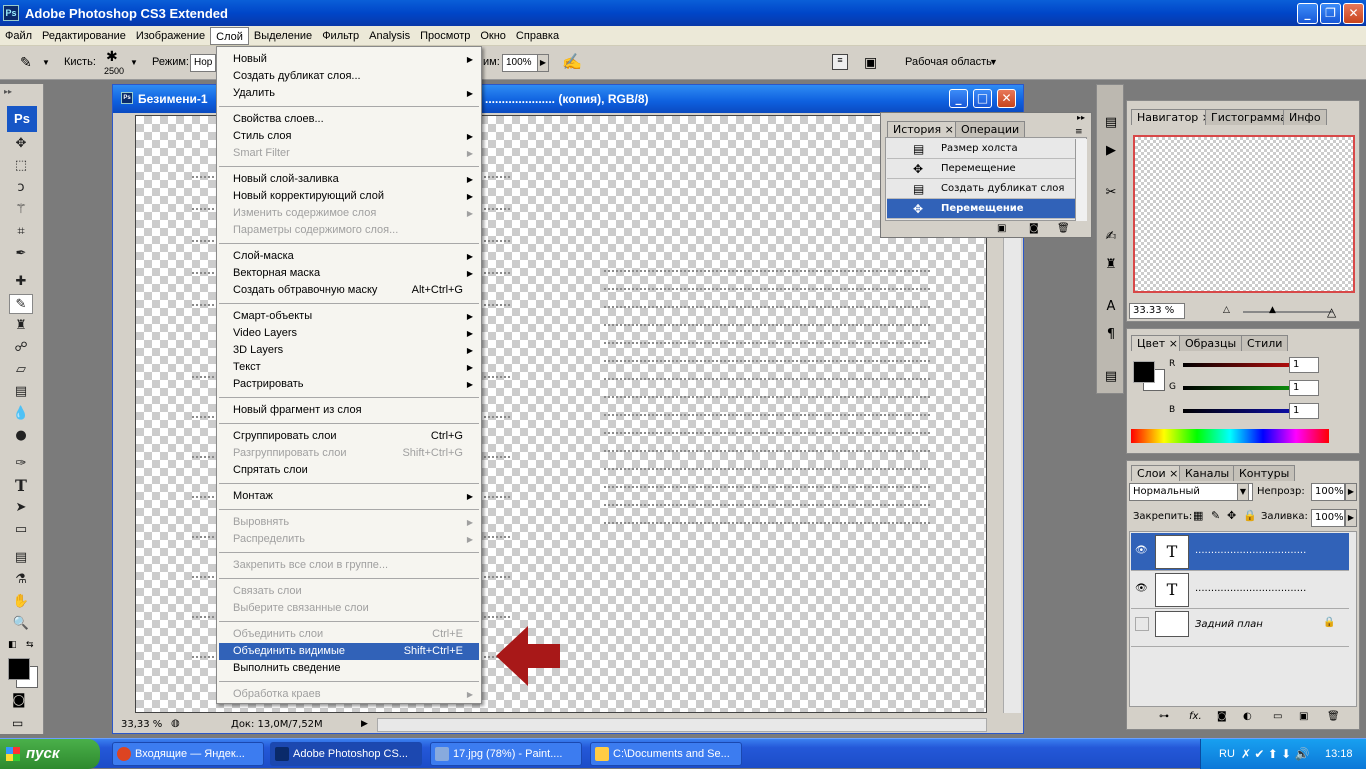 The width and height of the screenshot is (1366, 769). I want to click on minimize-button: _, so click(1307, 13).